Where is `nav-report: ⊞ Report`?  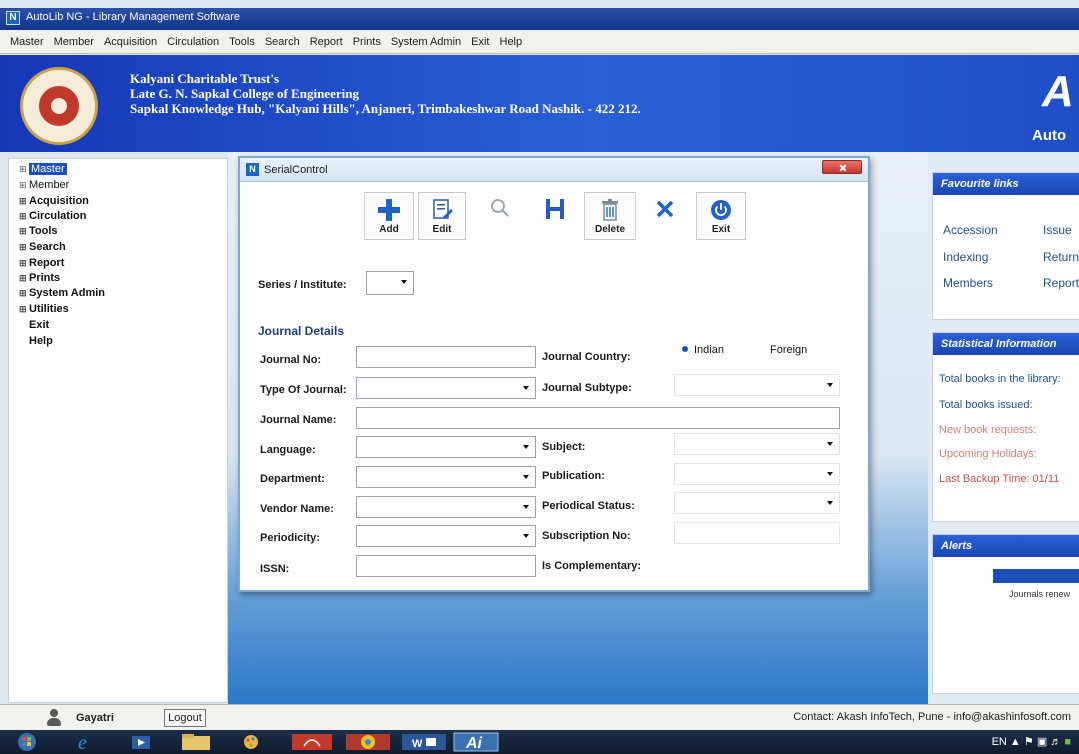
nav-report: ⊞ Report is located at coordinates (41, 263).